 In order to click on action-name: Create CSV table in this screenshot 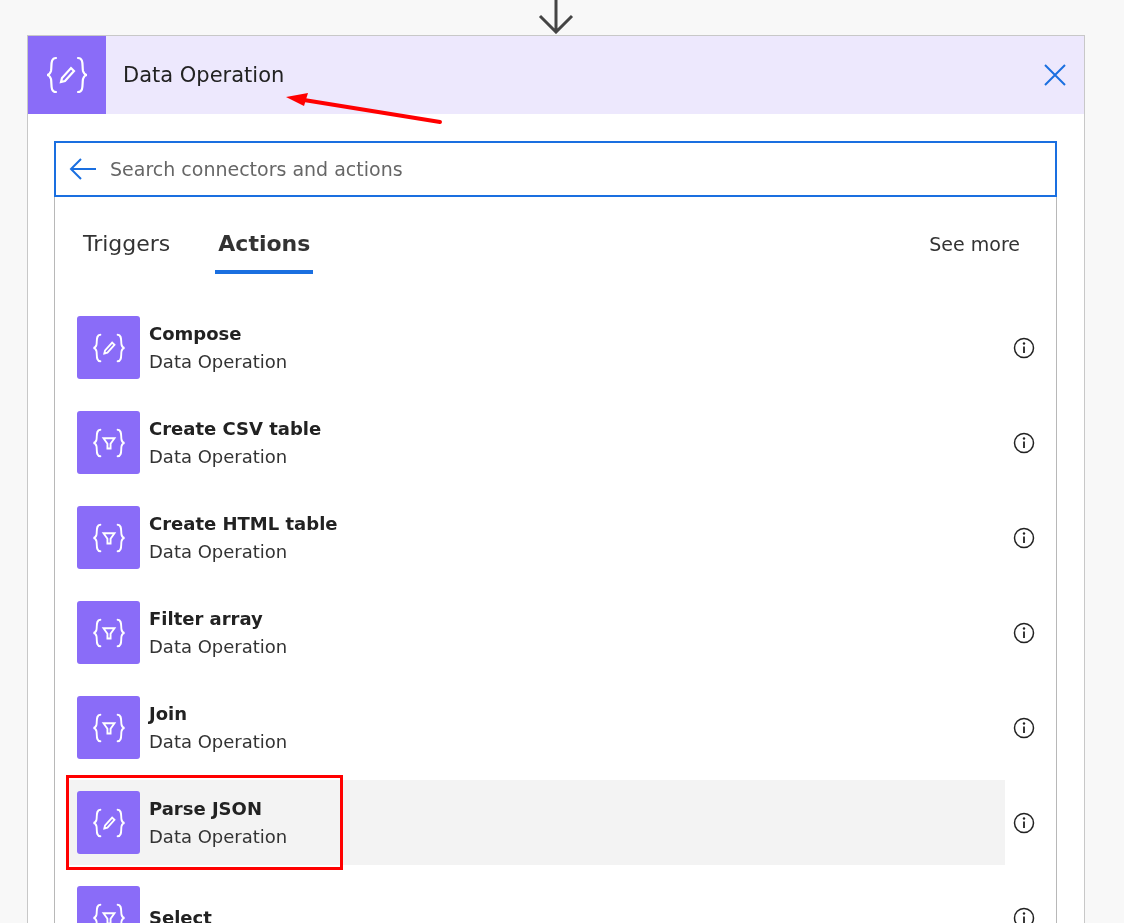, I will do `click(235, 428)`.